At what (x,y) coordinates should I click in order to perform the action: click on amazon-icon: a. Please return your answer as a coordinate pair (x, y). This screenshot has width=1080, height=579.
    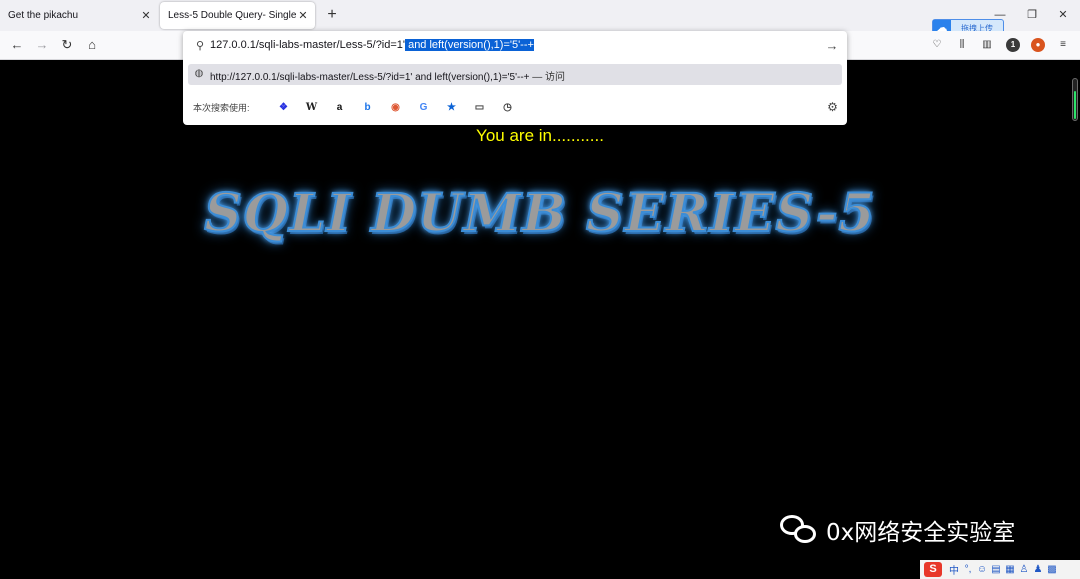
    Looking at the image, I should click on (339, 107).